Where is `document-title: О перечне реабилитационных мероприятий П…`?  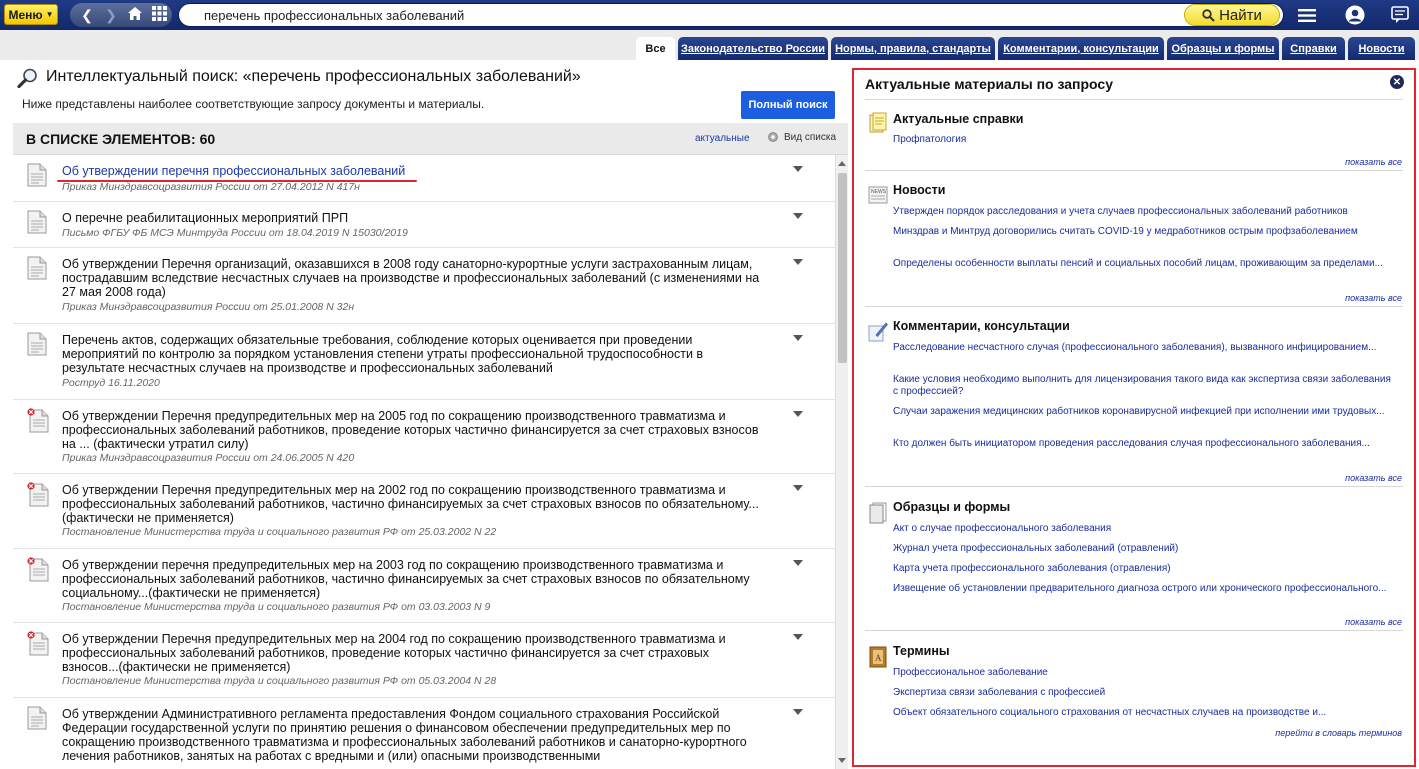
document-title: О перечне реабилитационных мероприятий П… is located at coordinates (412, 218).